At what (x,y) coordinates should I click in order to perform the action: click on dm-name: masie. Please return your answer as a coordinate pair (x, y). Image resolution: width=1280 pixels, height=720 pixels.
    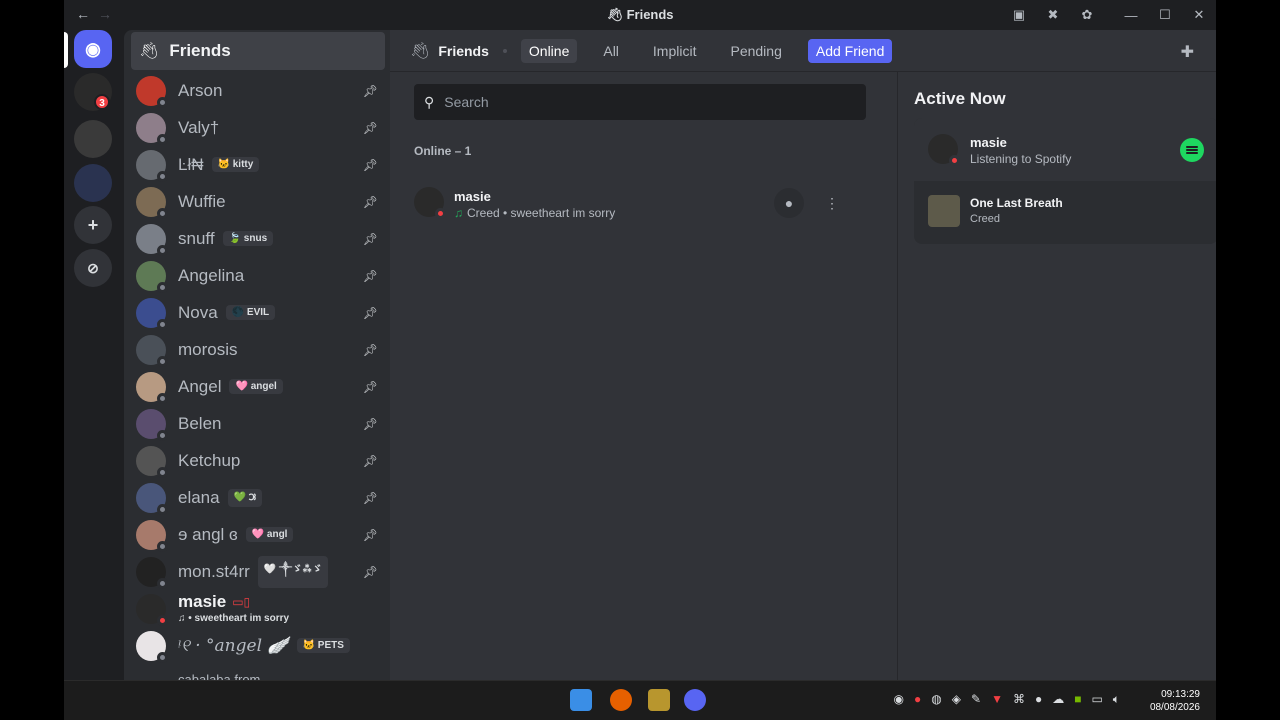
    Looking at the image, I should click on (202, 601).